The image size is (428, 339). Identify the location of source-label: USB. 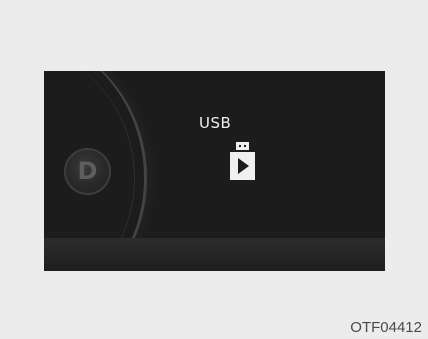
(215, 123).